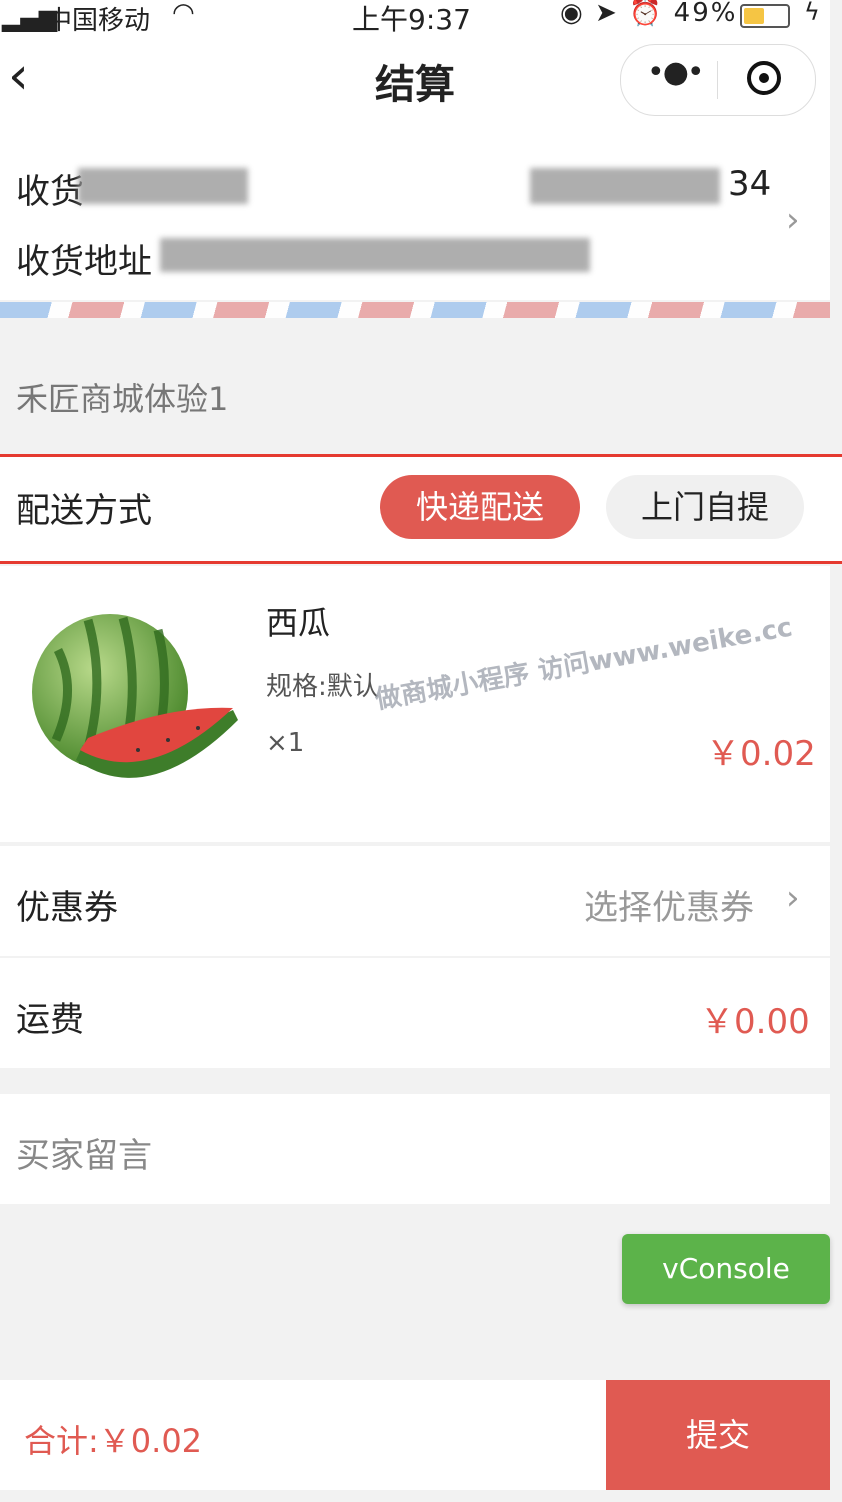 This screenshot has width=842, height=1502. Describe the element at coordinates (572, 14) in the screenshot. I see `rotation-lock-icon: ◉` at that location.